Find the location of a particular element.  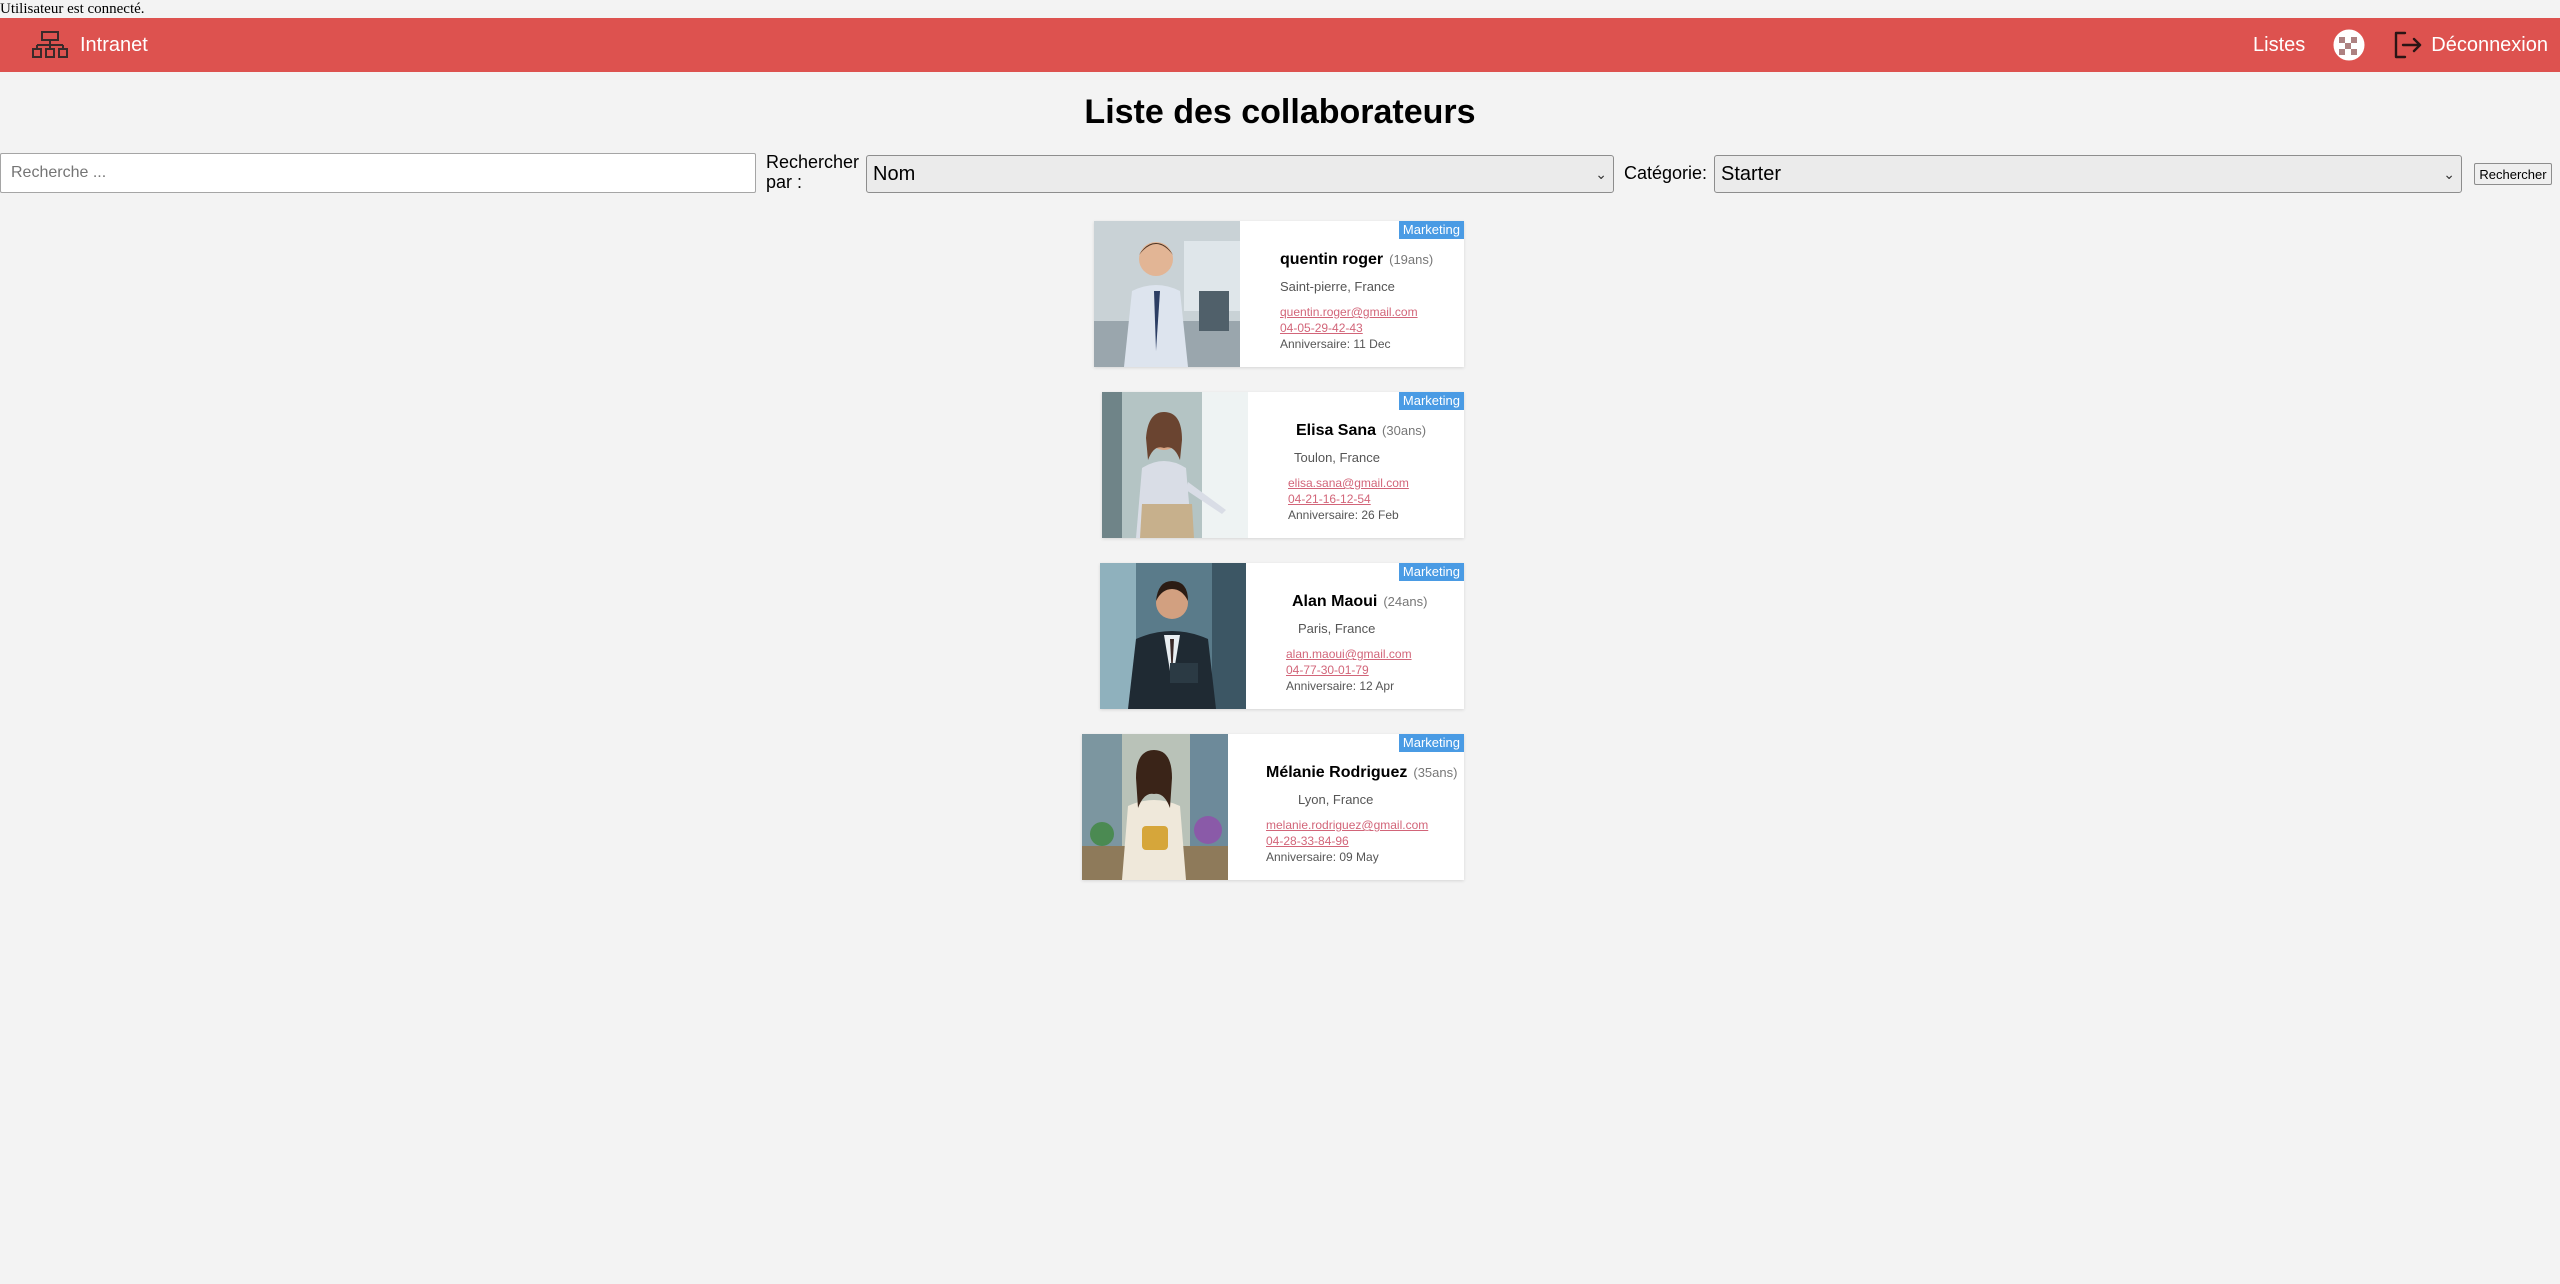

nav-lists-link: Listes is located at coordinates (2279, 45).